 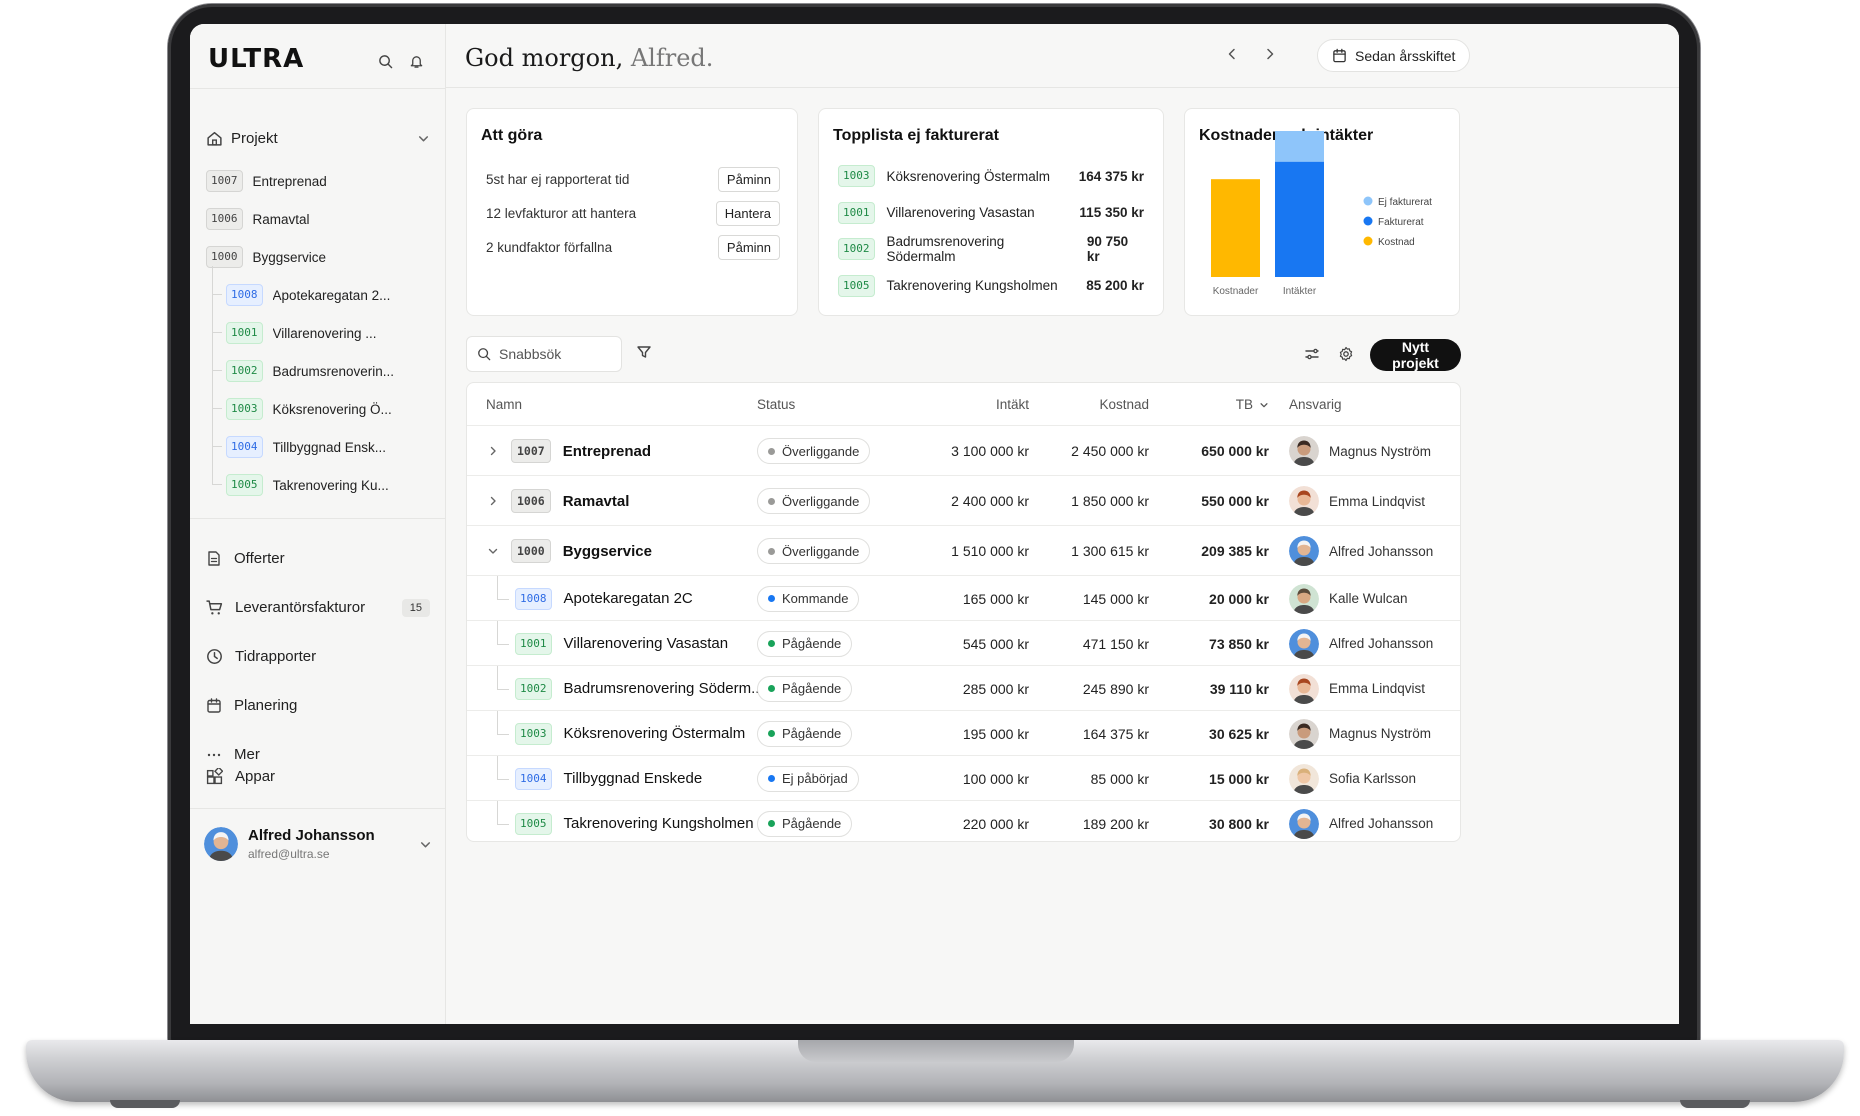 I want to click on column-header-cost: Kostnad, so click(x=1099, y=404).